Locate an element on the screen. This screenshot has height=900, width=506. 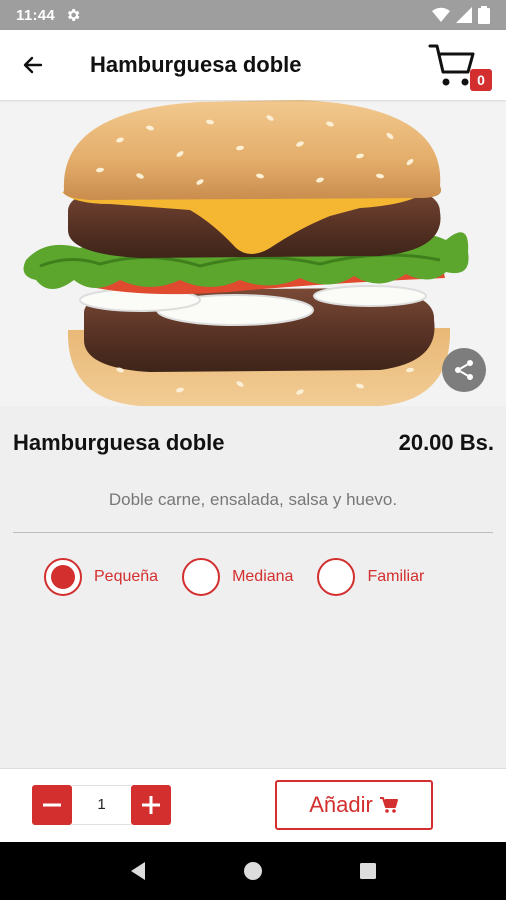
nav-recents-button is located at coordinates (368, 871).